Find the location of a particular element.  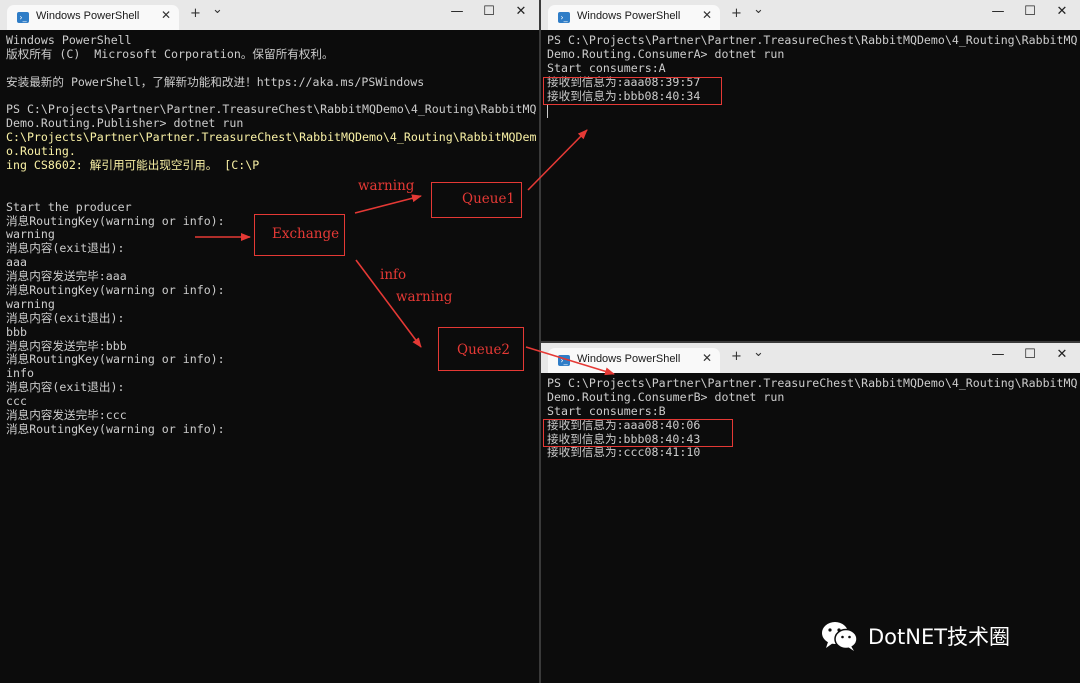

text-cursor is located at coordinates (547, 111).